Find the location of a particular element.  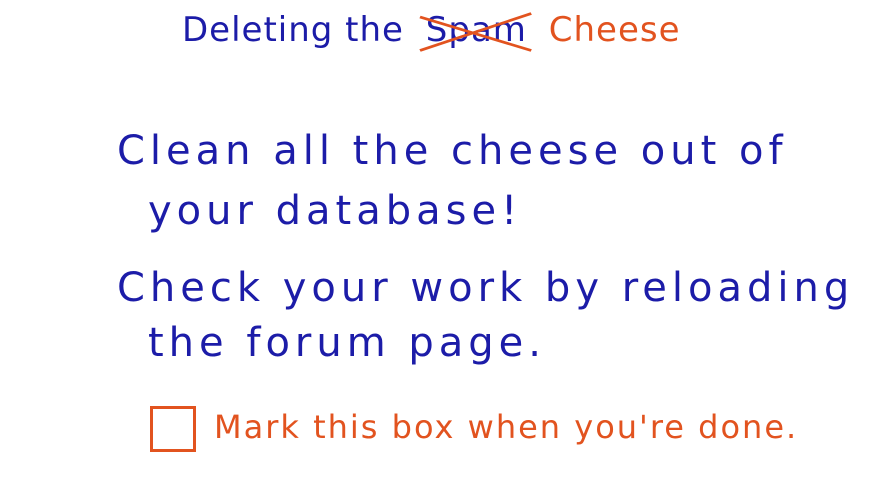

instruction-line-3: Check your work by reloading is located at coordinates (486, 288).